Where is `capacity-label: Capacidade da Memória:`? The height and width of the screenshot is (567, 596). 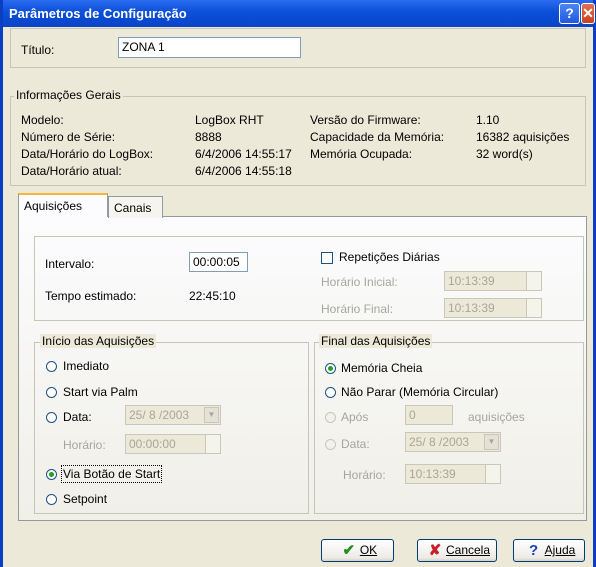
capacity-label: Capacidade da Memória: is located at coordinates (377, 137).